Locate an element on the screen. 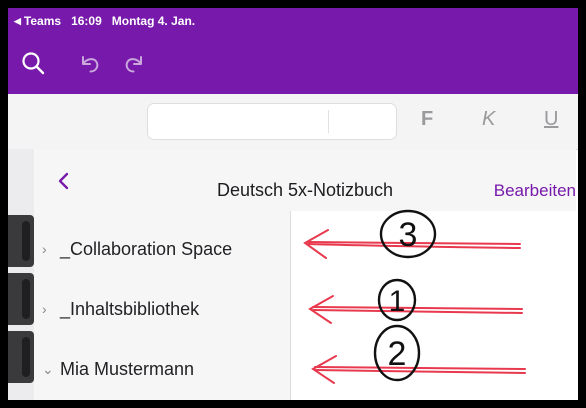  notebook-binder is located at coordinates (21, 274).